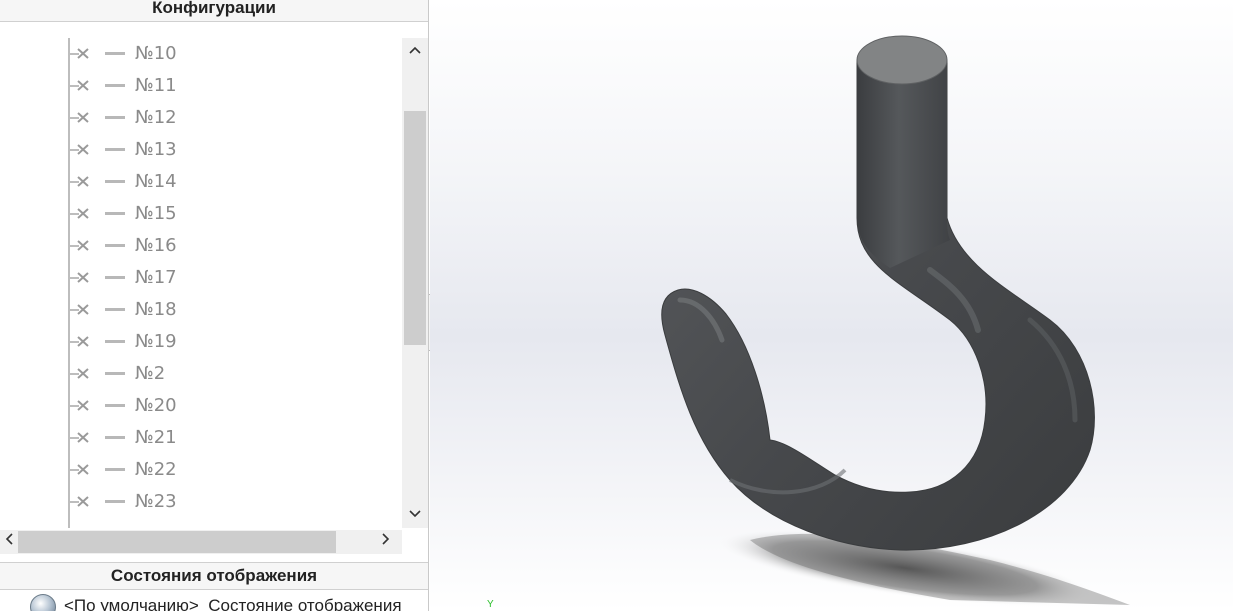 The width and height of the screenshot is (1233, 611). I want to click on config-item-label: №22, so click(156, 469).